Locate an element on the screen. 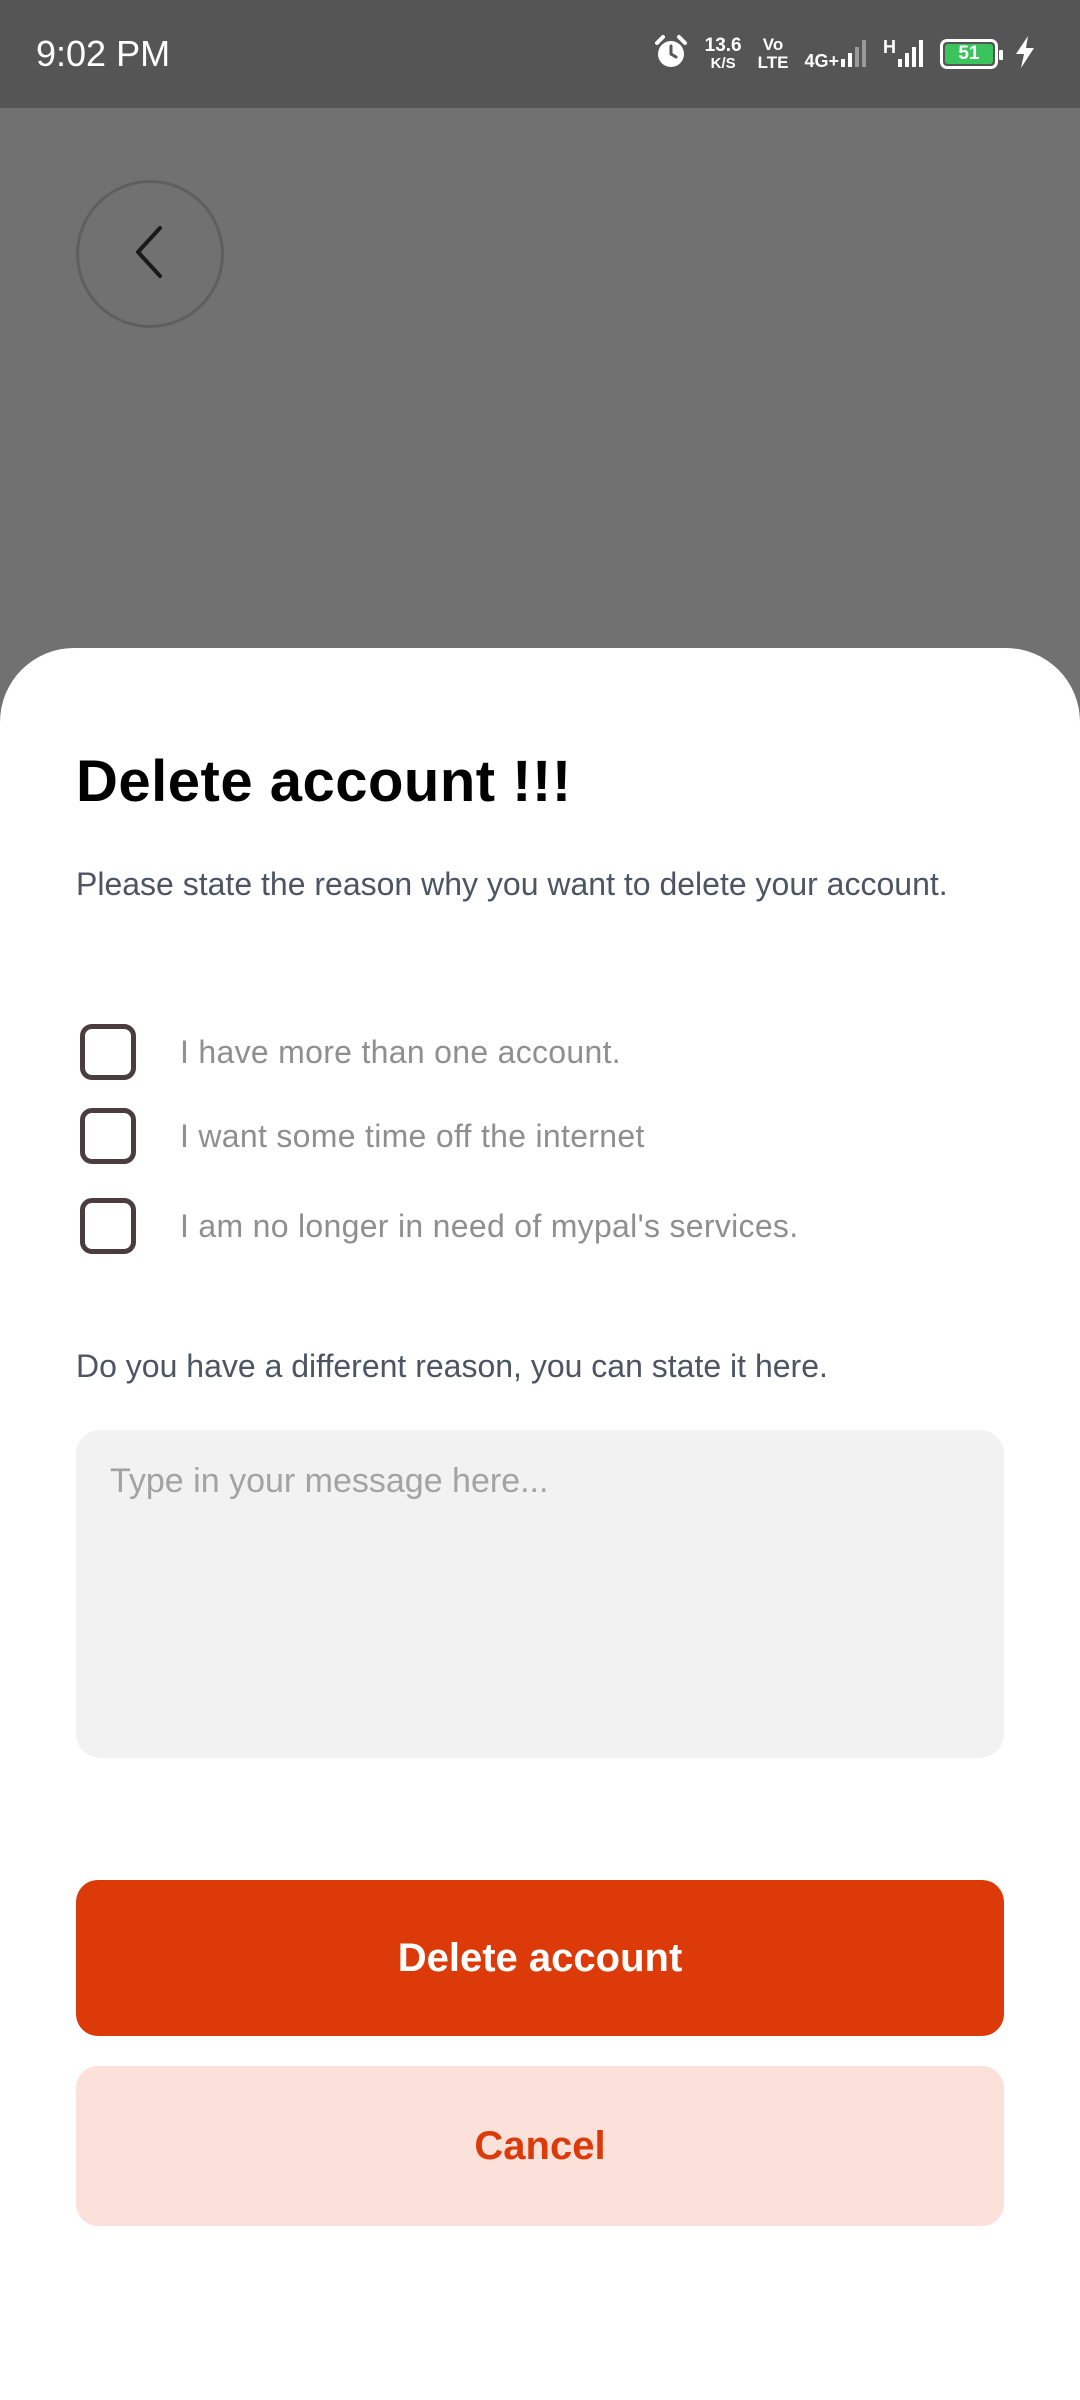  network-speed-unit: K/S is located at coordinates (723, 63).